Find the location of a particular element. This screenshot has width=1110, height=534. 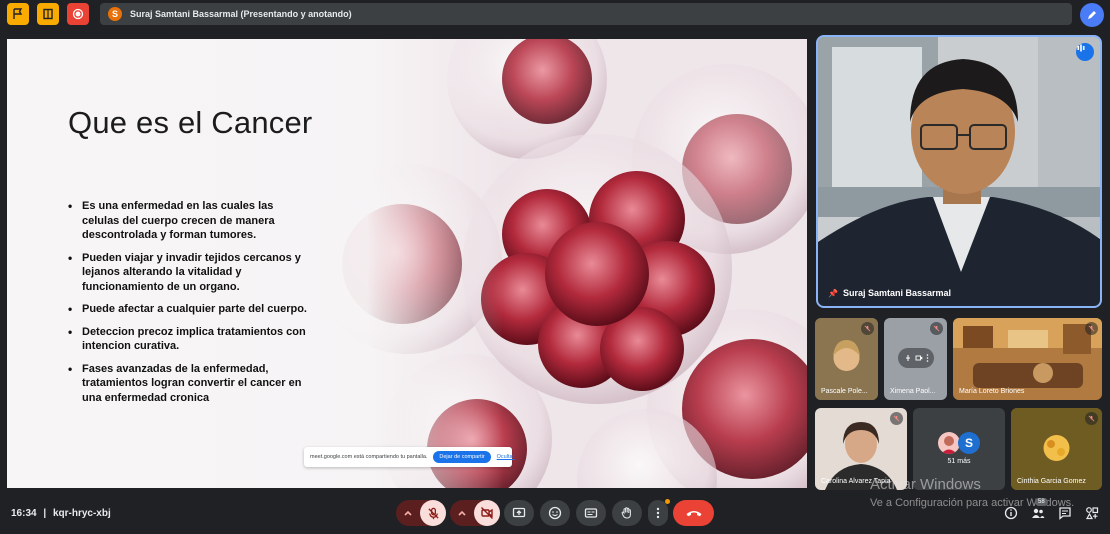

camera-off-button is located at coordinates (487, 513).